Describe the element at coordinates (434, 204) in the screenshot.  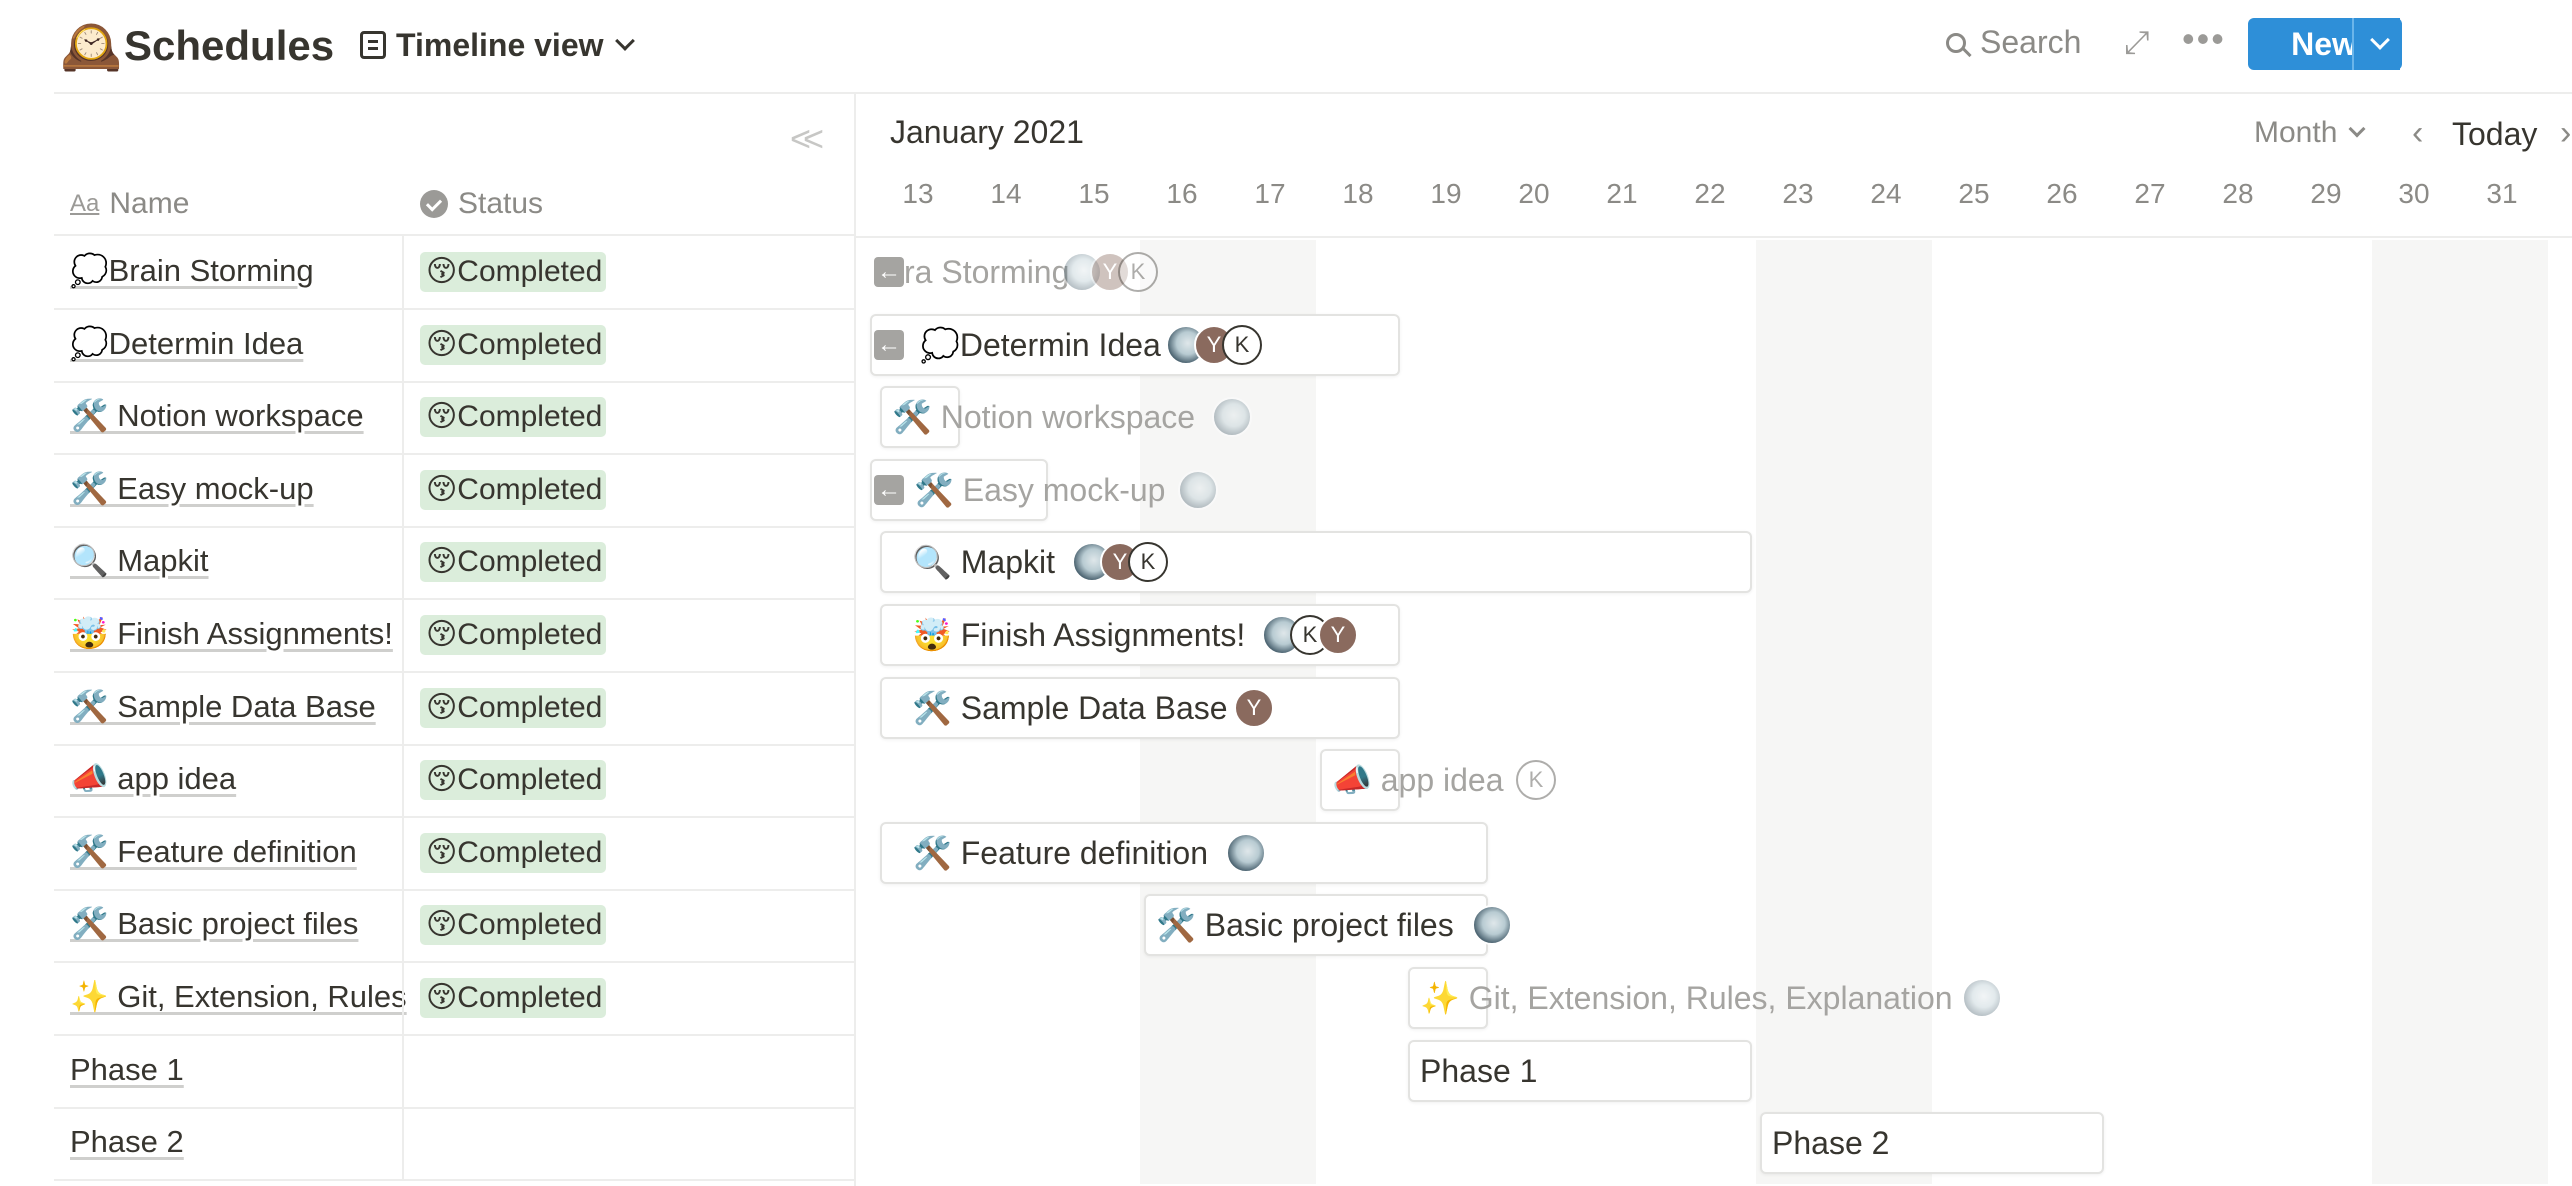
I see `status-property-icon` at that location.